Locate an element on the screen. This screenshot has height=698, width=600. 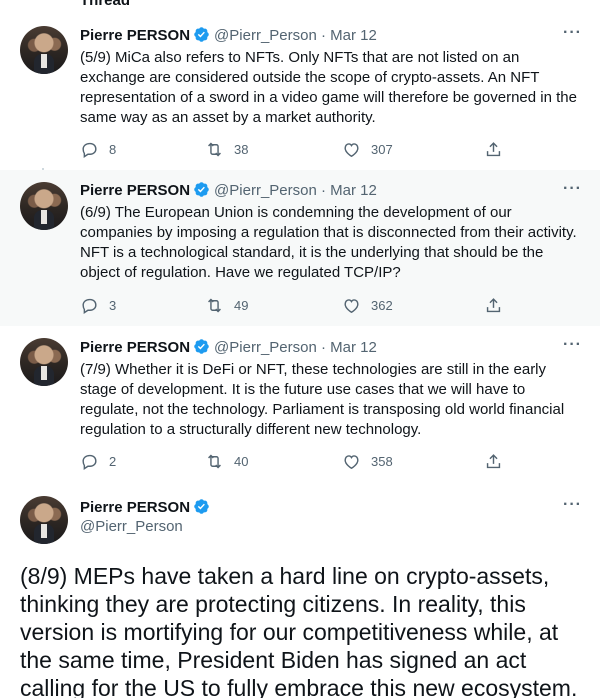
like-button: 362 is located at coordinates (367, 305).